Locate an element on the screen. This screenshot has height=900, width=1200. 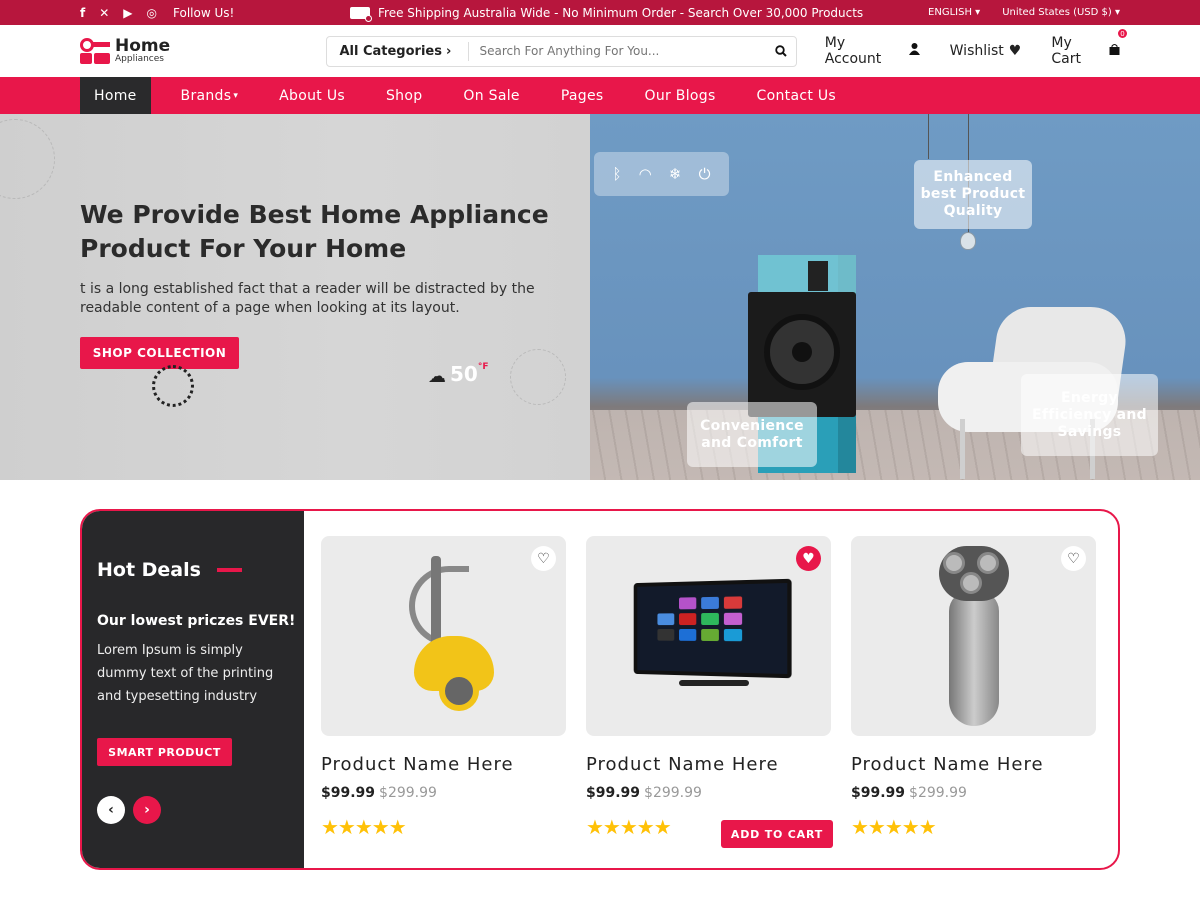
truck-icon is located at coordinates (361, 14).